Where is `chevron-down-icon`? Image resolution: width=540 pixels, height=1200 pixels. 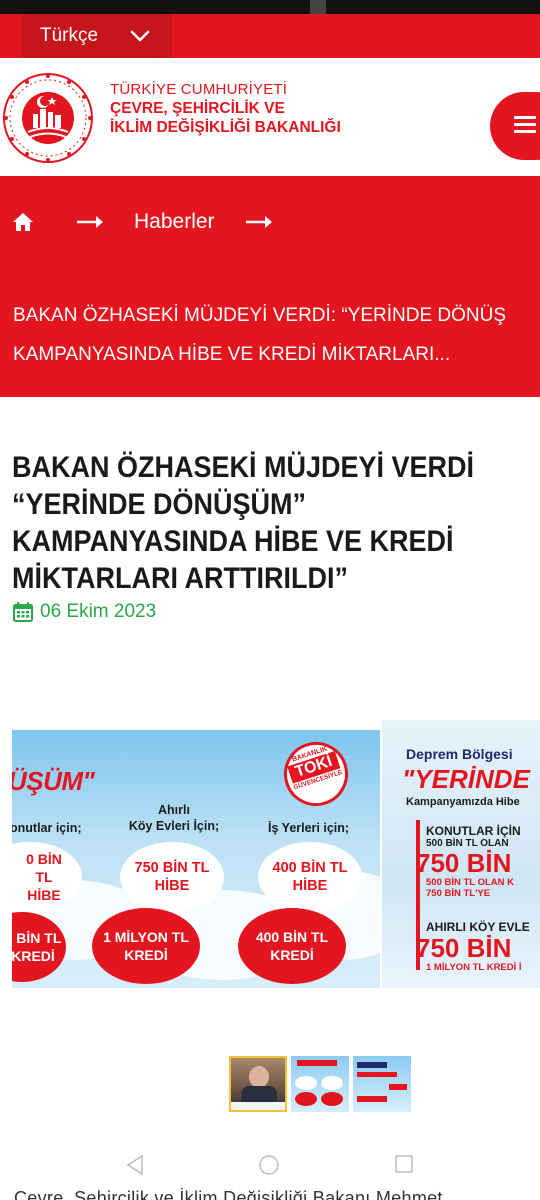 chevron-down-icon is located at coordinates (140, 36).